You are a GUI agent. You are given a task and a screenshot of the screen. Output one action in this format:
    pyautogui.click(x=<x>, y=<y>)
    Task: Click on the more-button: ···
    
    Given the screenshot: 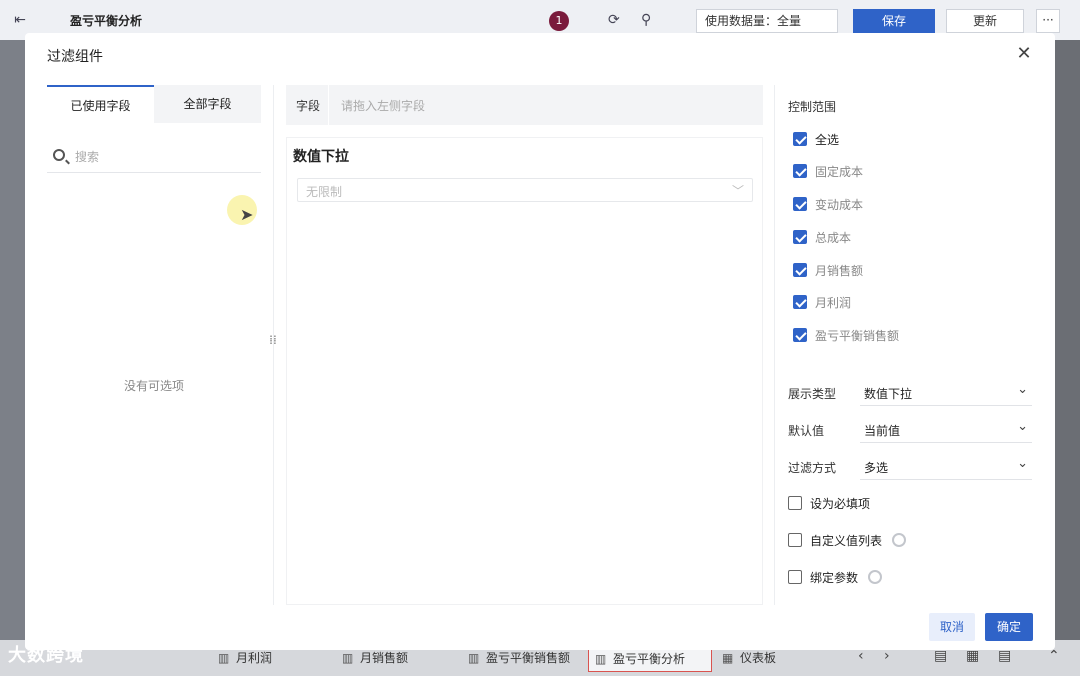 What is the action you would take?
    pyautogui.click(x=1048, y=21)
    